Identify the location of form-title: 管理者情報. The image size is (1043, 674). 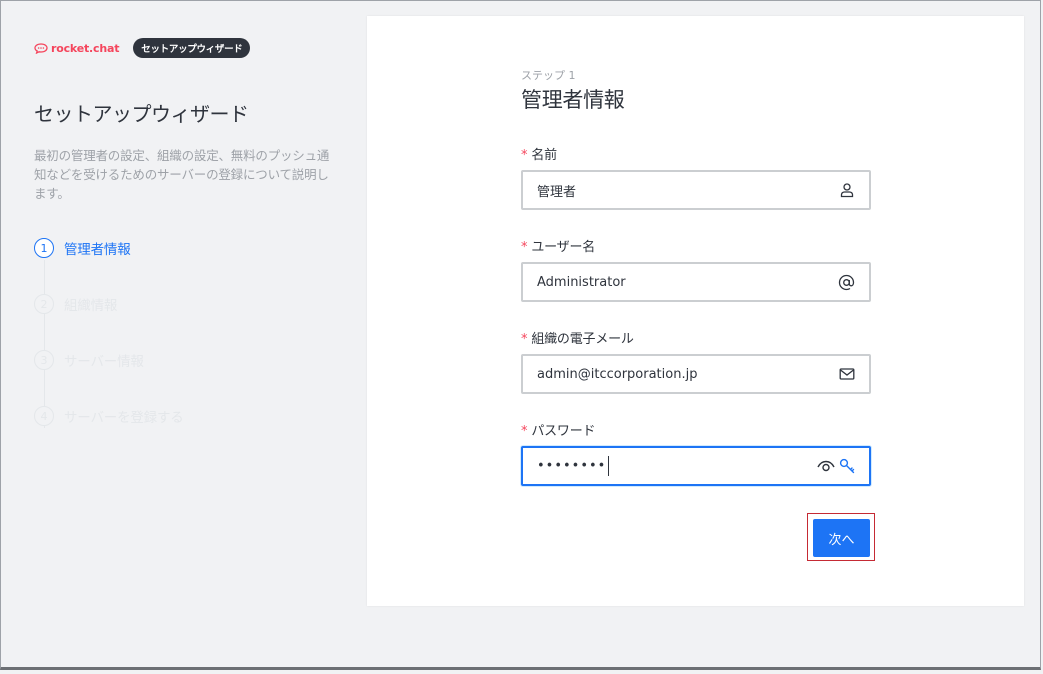
(573, 100).